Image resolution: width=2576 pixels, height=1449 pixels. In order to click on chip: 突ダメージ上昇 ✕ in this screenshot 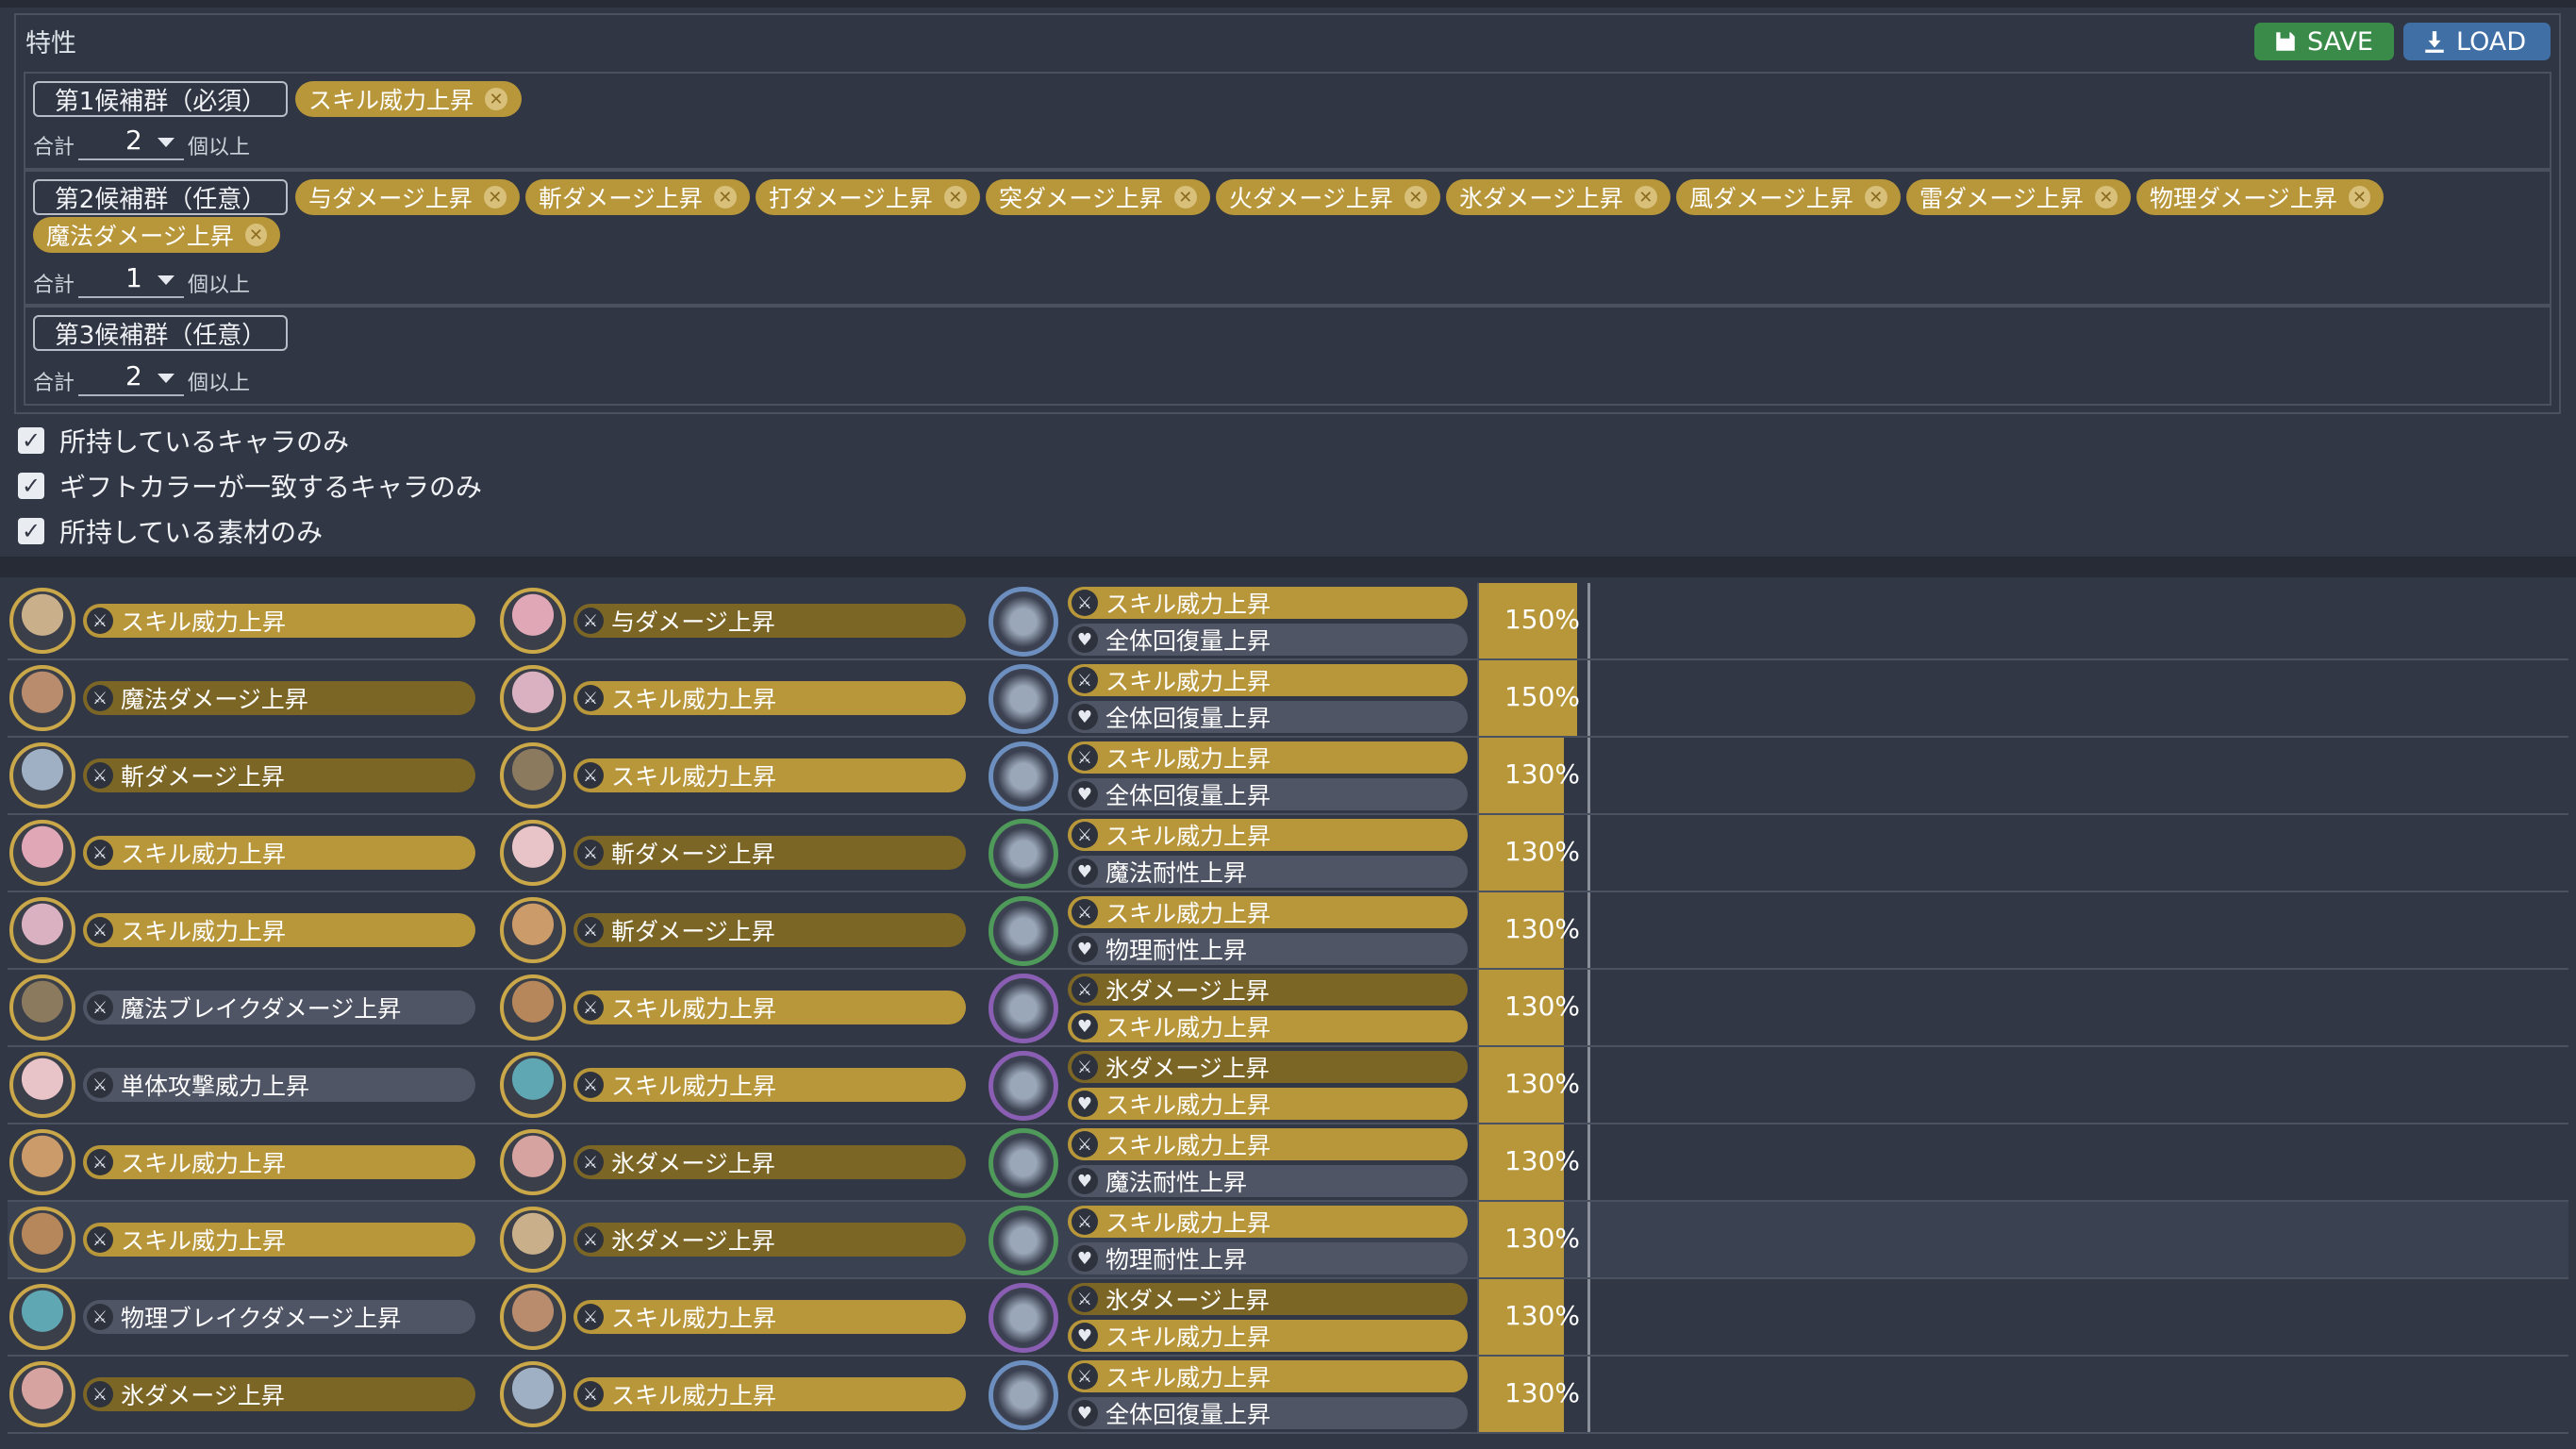, I will do `click(1098, 197)`.